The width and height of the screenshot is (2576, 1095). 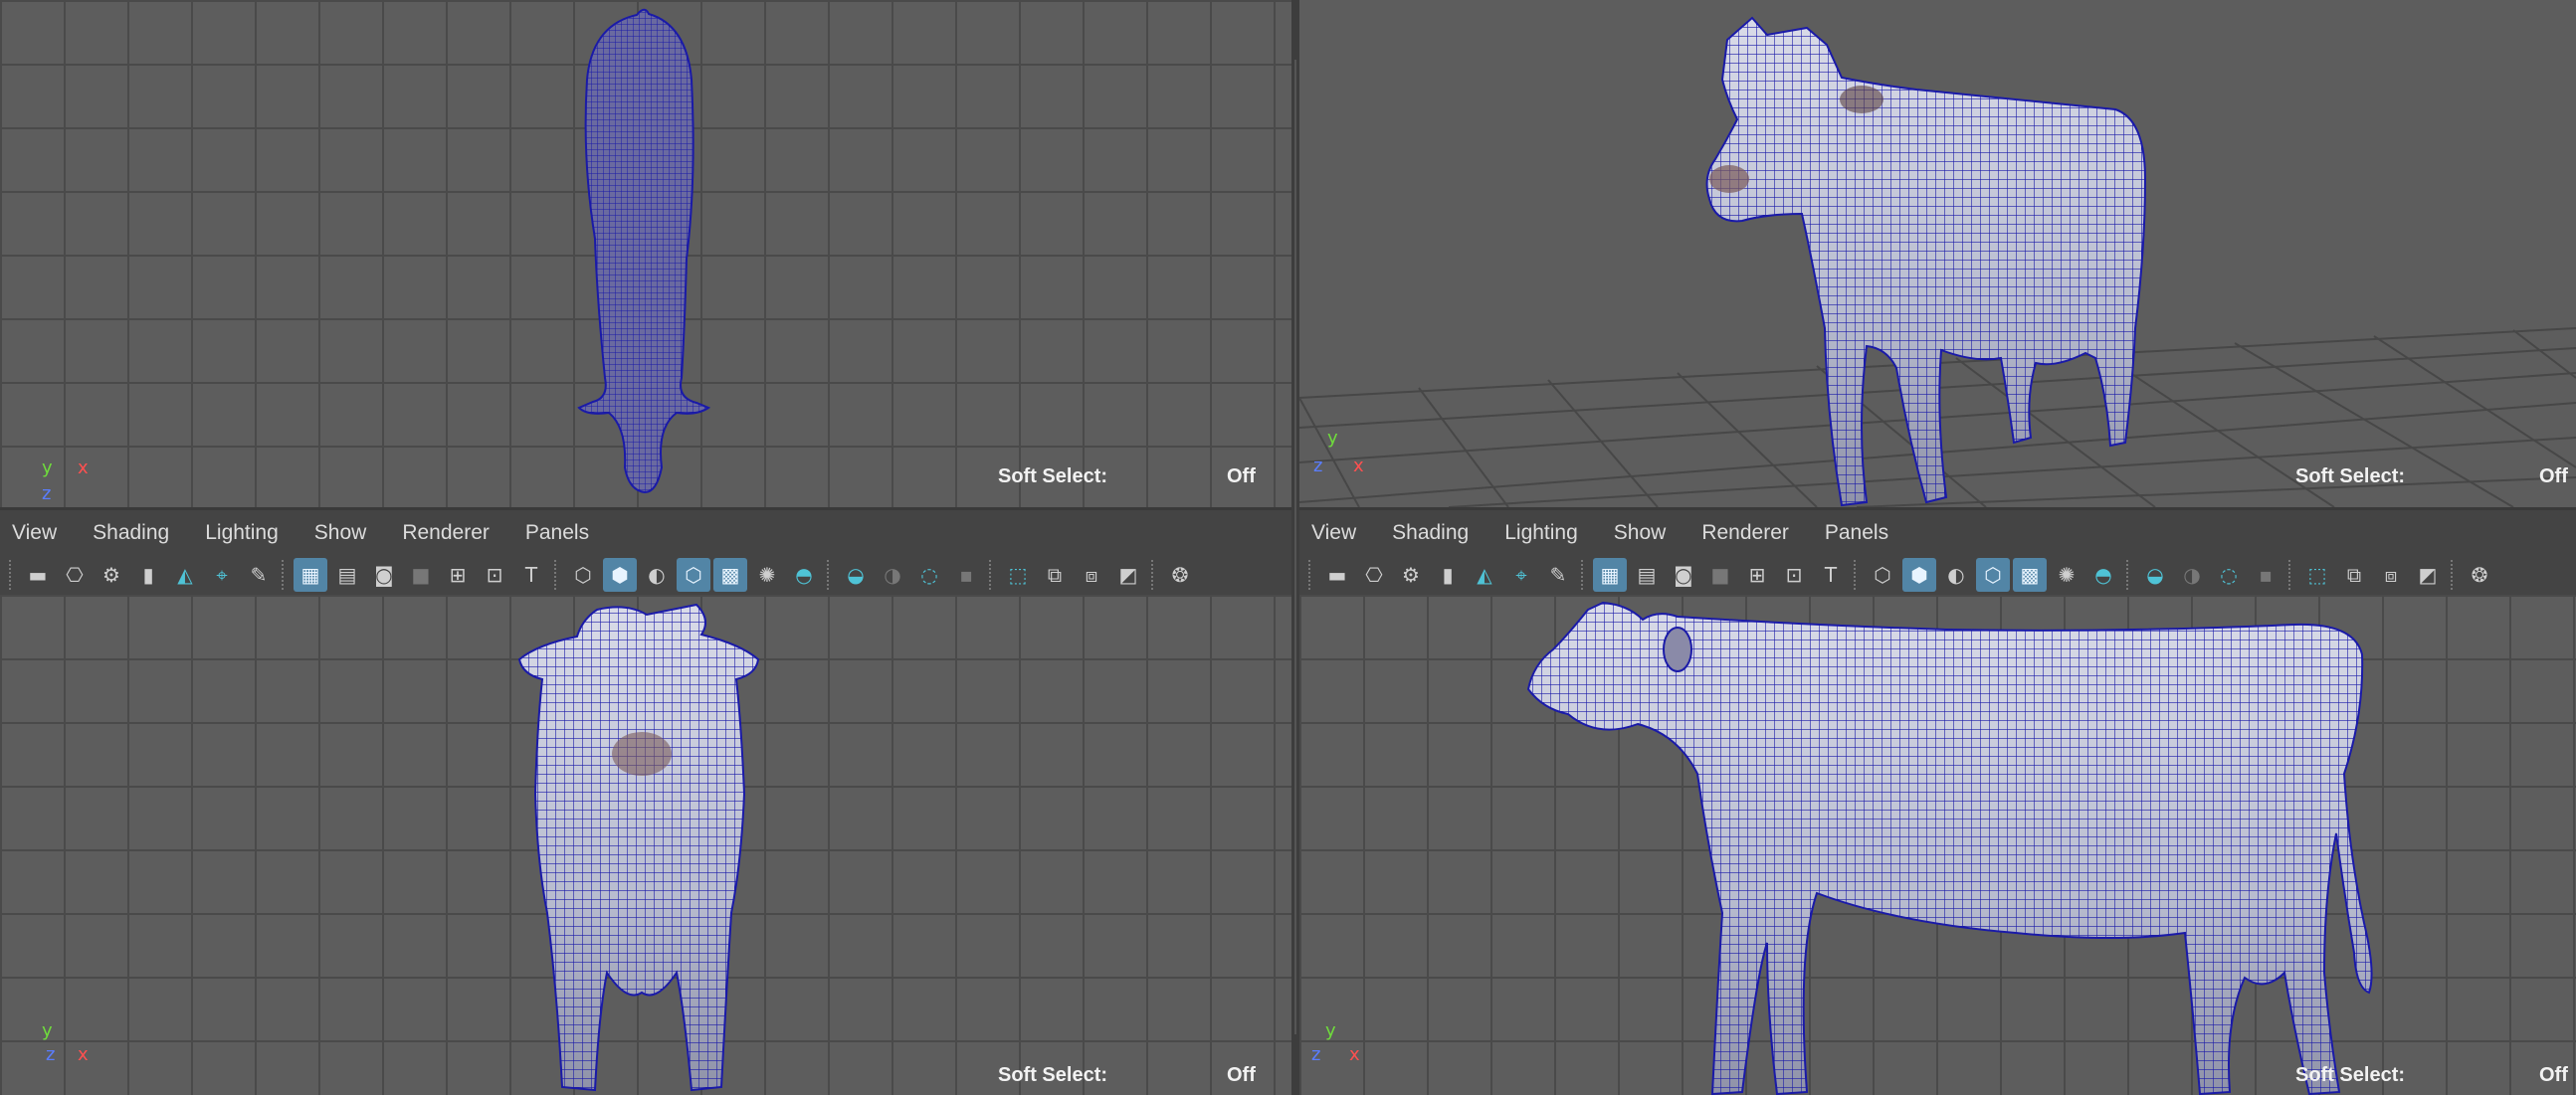 What do you see at coordinates (51, 1054) in the screenshot?
I see `axis-z-label: z` at bounding box center [51, 1054].